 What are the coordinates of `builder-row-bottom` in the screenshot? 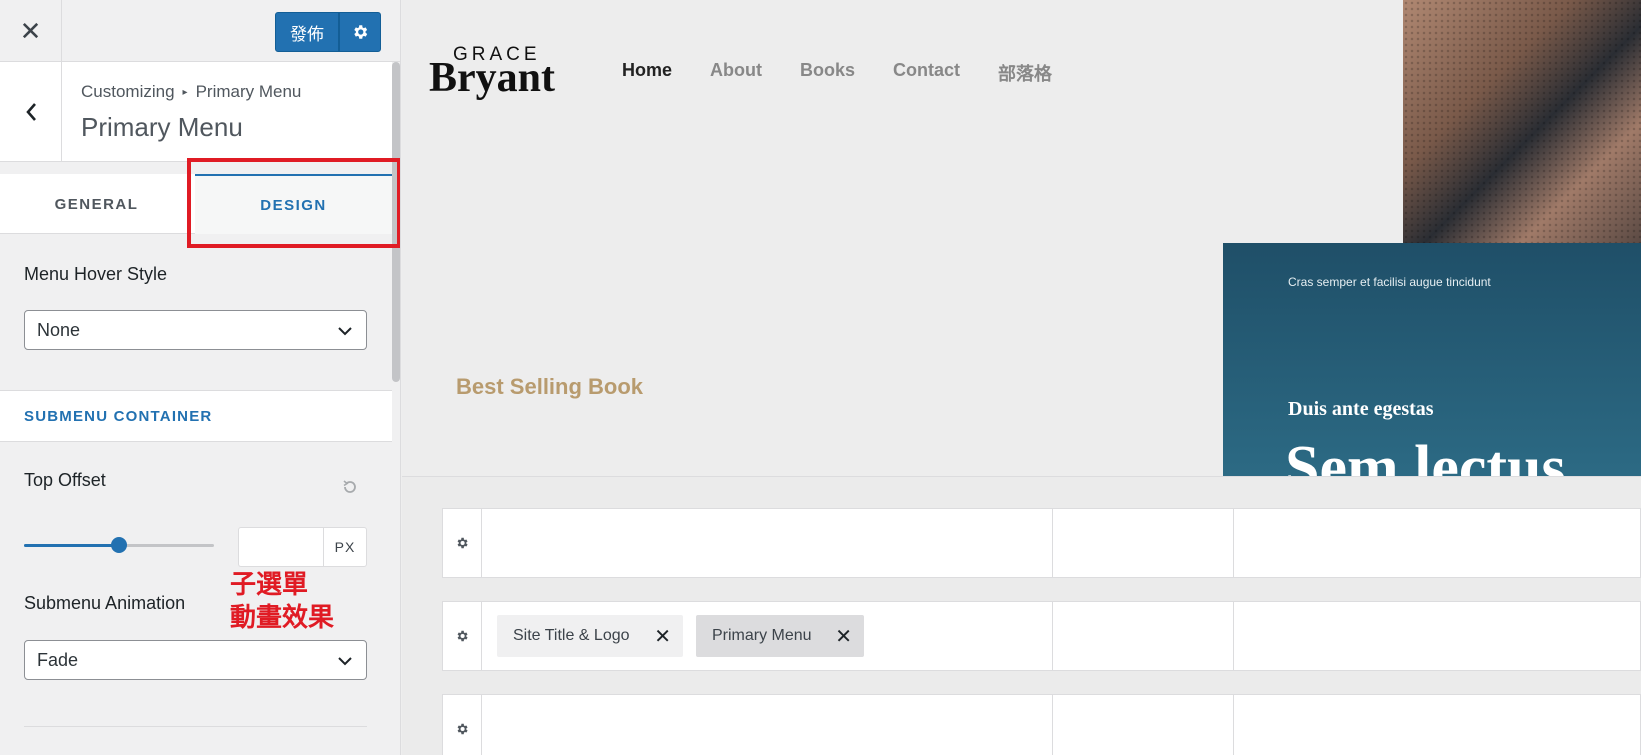 It's located at (1041, 724).